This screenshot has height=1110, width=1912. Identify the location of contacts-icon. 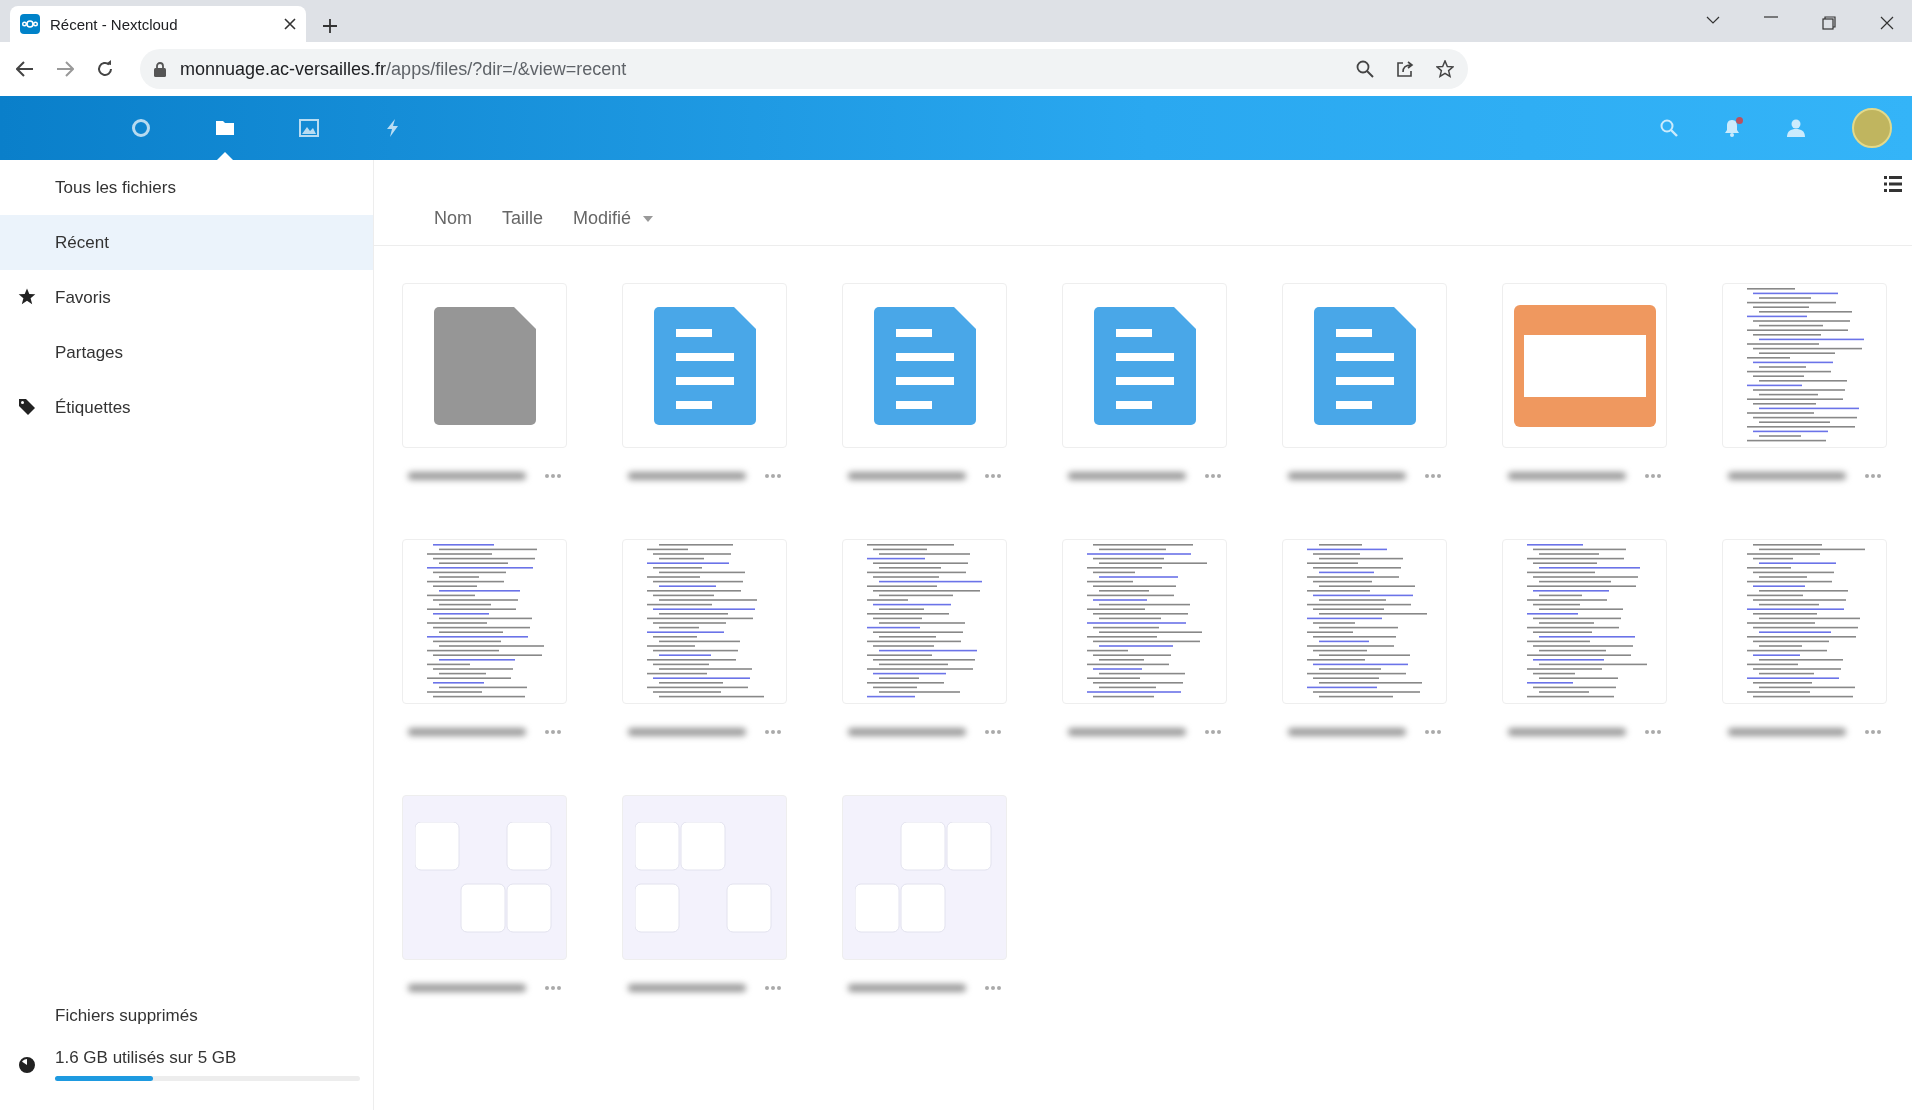
(1796, 128).